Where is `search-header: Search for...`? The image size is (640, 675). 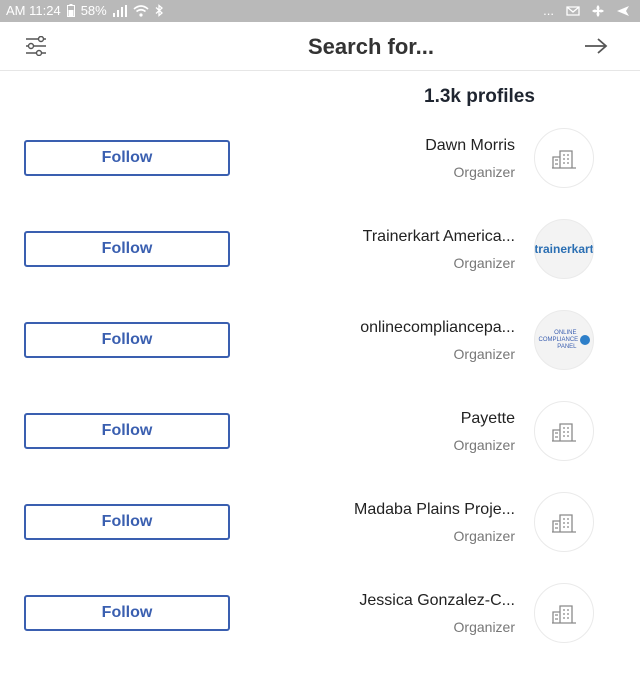
search-header: Search for... is located at coordinates (320, 46).